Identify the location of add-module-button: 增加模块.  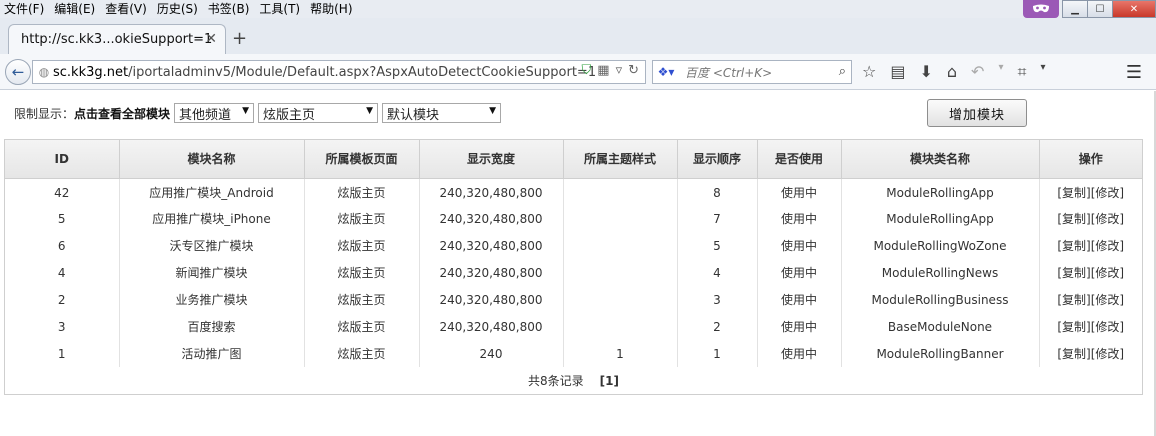
(977, 113).